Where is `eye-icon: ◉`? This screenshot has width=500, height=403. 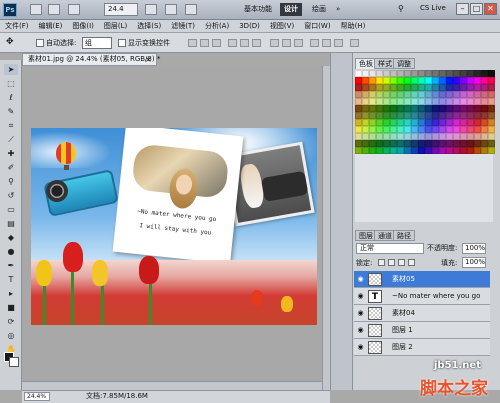
eye-icon: ◉ is located at coordinates (360, 313).